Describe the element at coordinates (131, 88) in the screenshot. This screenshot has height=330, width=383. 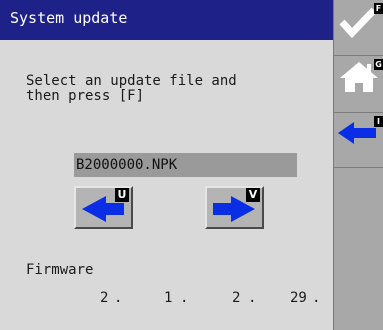
I see `instruction-text: Select an update file and then press [F]` at that location.